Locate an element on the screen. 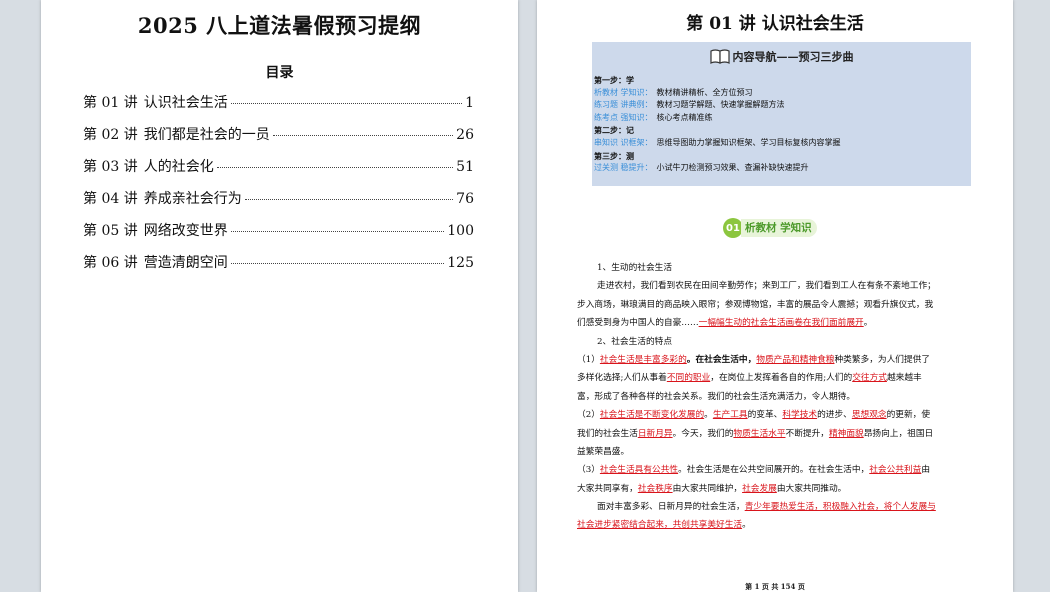 This screenshot has width=1050, height=592. nav-step-line: 第三步：测 is located at coordinates (717, 156).